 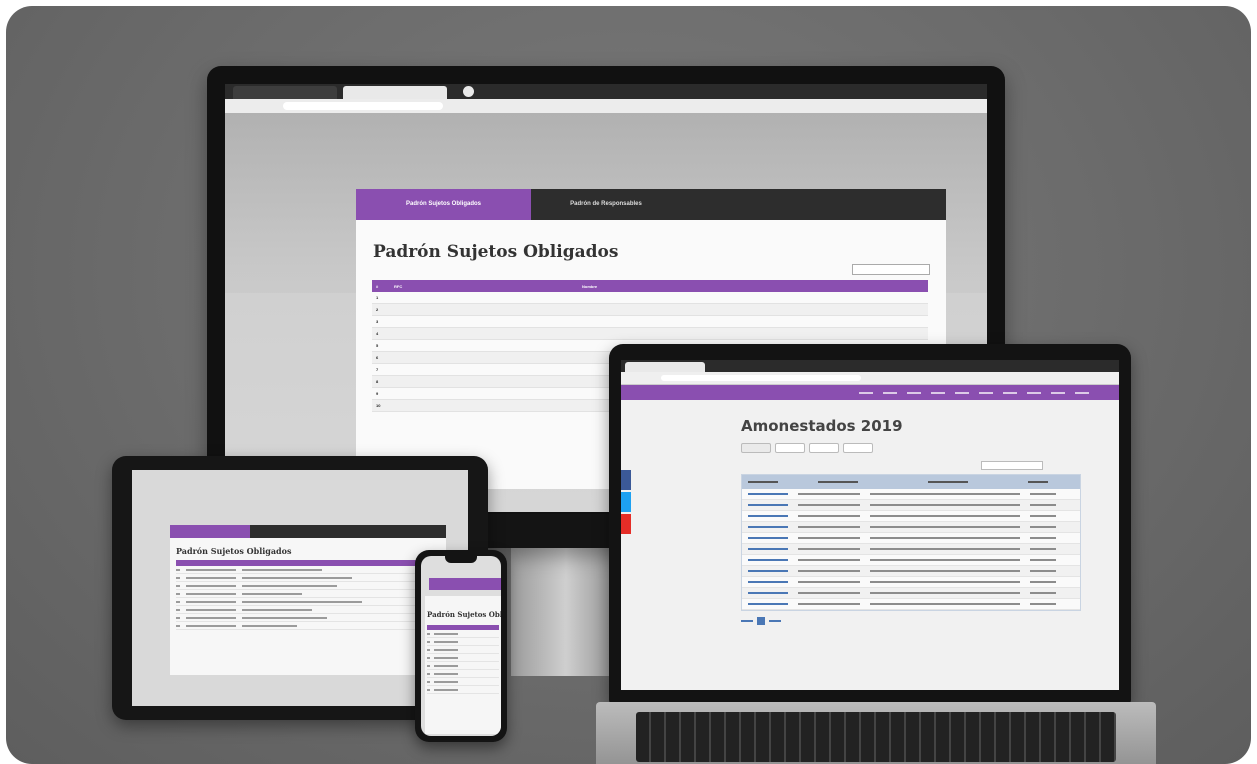 I want to click on table-row: 4, so click(x=650, y=333).